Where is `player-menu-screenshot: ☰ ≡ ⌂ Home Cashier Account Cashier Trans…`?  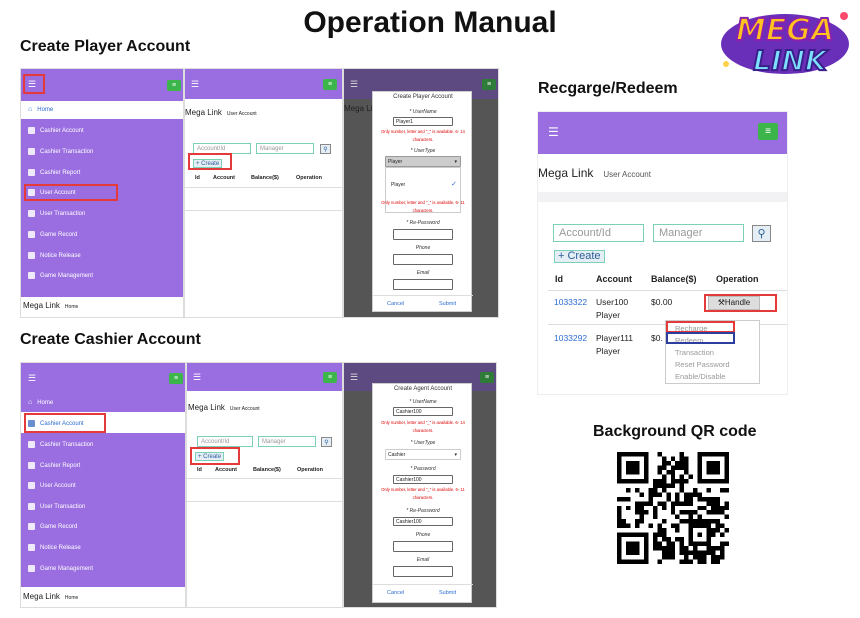 player-menu-screenshot: ☰ ≡ ⌂ Home Cashier Account Cashier Trans… is located at coordinates (102, 193).